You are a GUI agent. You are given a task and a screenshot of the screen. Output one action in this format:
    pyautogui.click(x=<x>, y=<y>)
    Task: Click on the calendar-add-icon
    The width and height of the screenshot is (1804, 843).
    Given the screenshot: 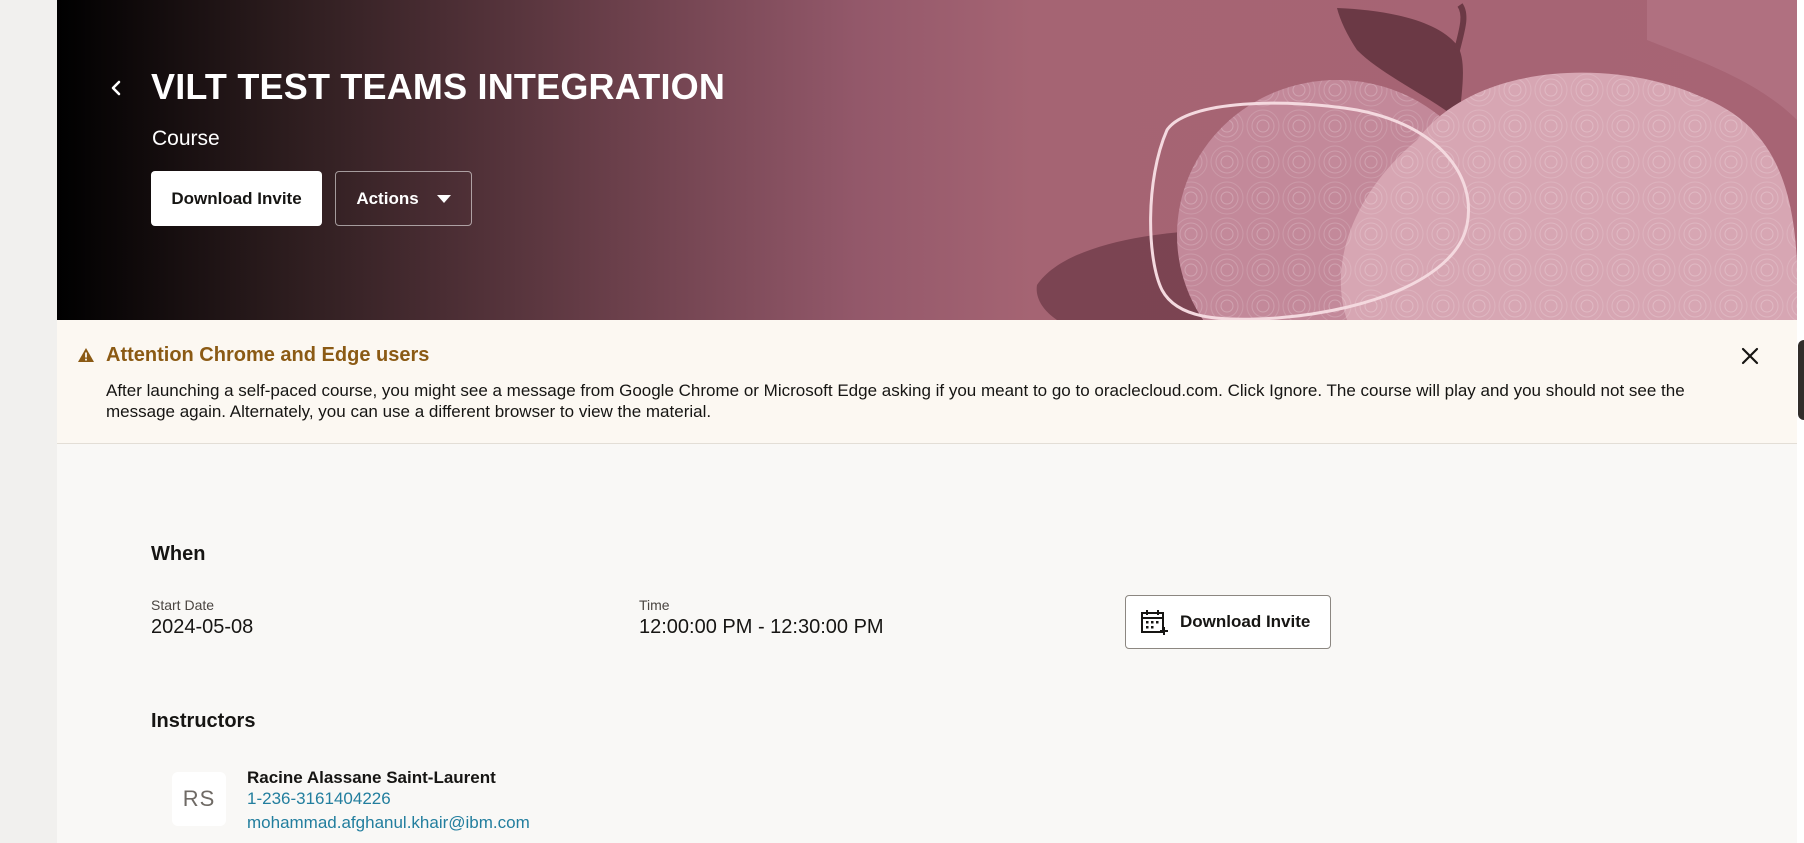 What is the action you would take?
    pyautogui.click(x=1154, y=622)
    